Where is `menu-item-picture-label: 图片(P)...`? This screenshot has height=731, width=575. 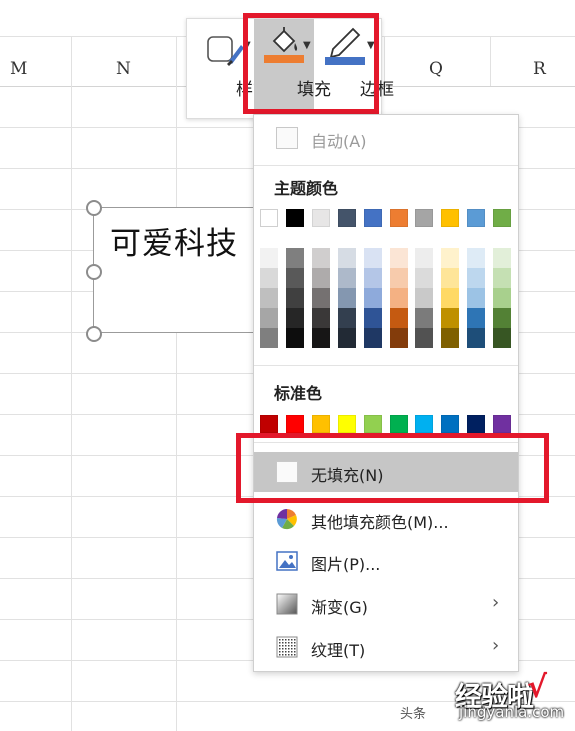 menu-item-picture-label: 图片(P)... is located at coordinates (346, 564).